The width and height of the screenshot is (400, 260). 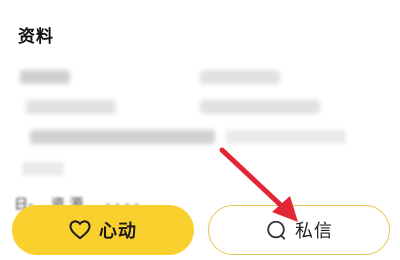 What do you see at coordinates (118, 231) in the screenshot?
I see `like-button-label: 心动` at bounding box center [118, 231].